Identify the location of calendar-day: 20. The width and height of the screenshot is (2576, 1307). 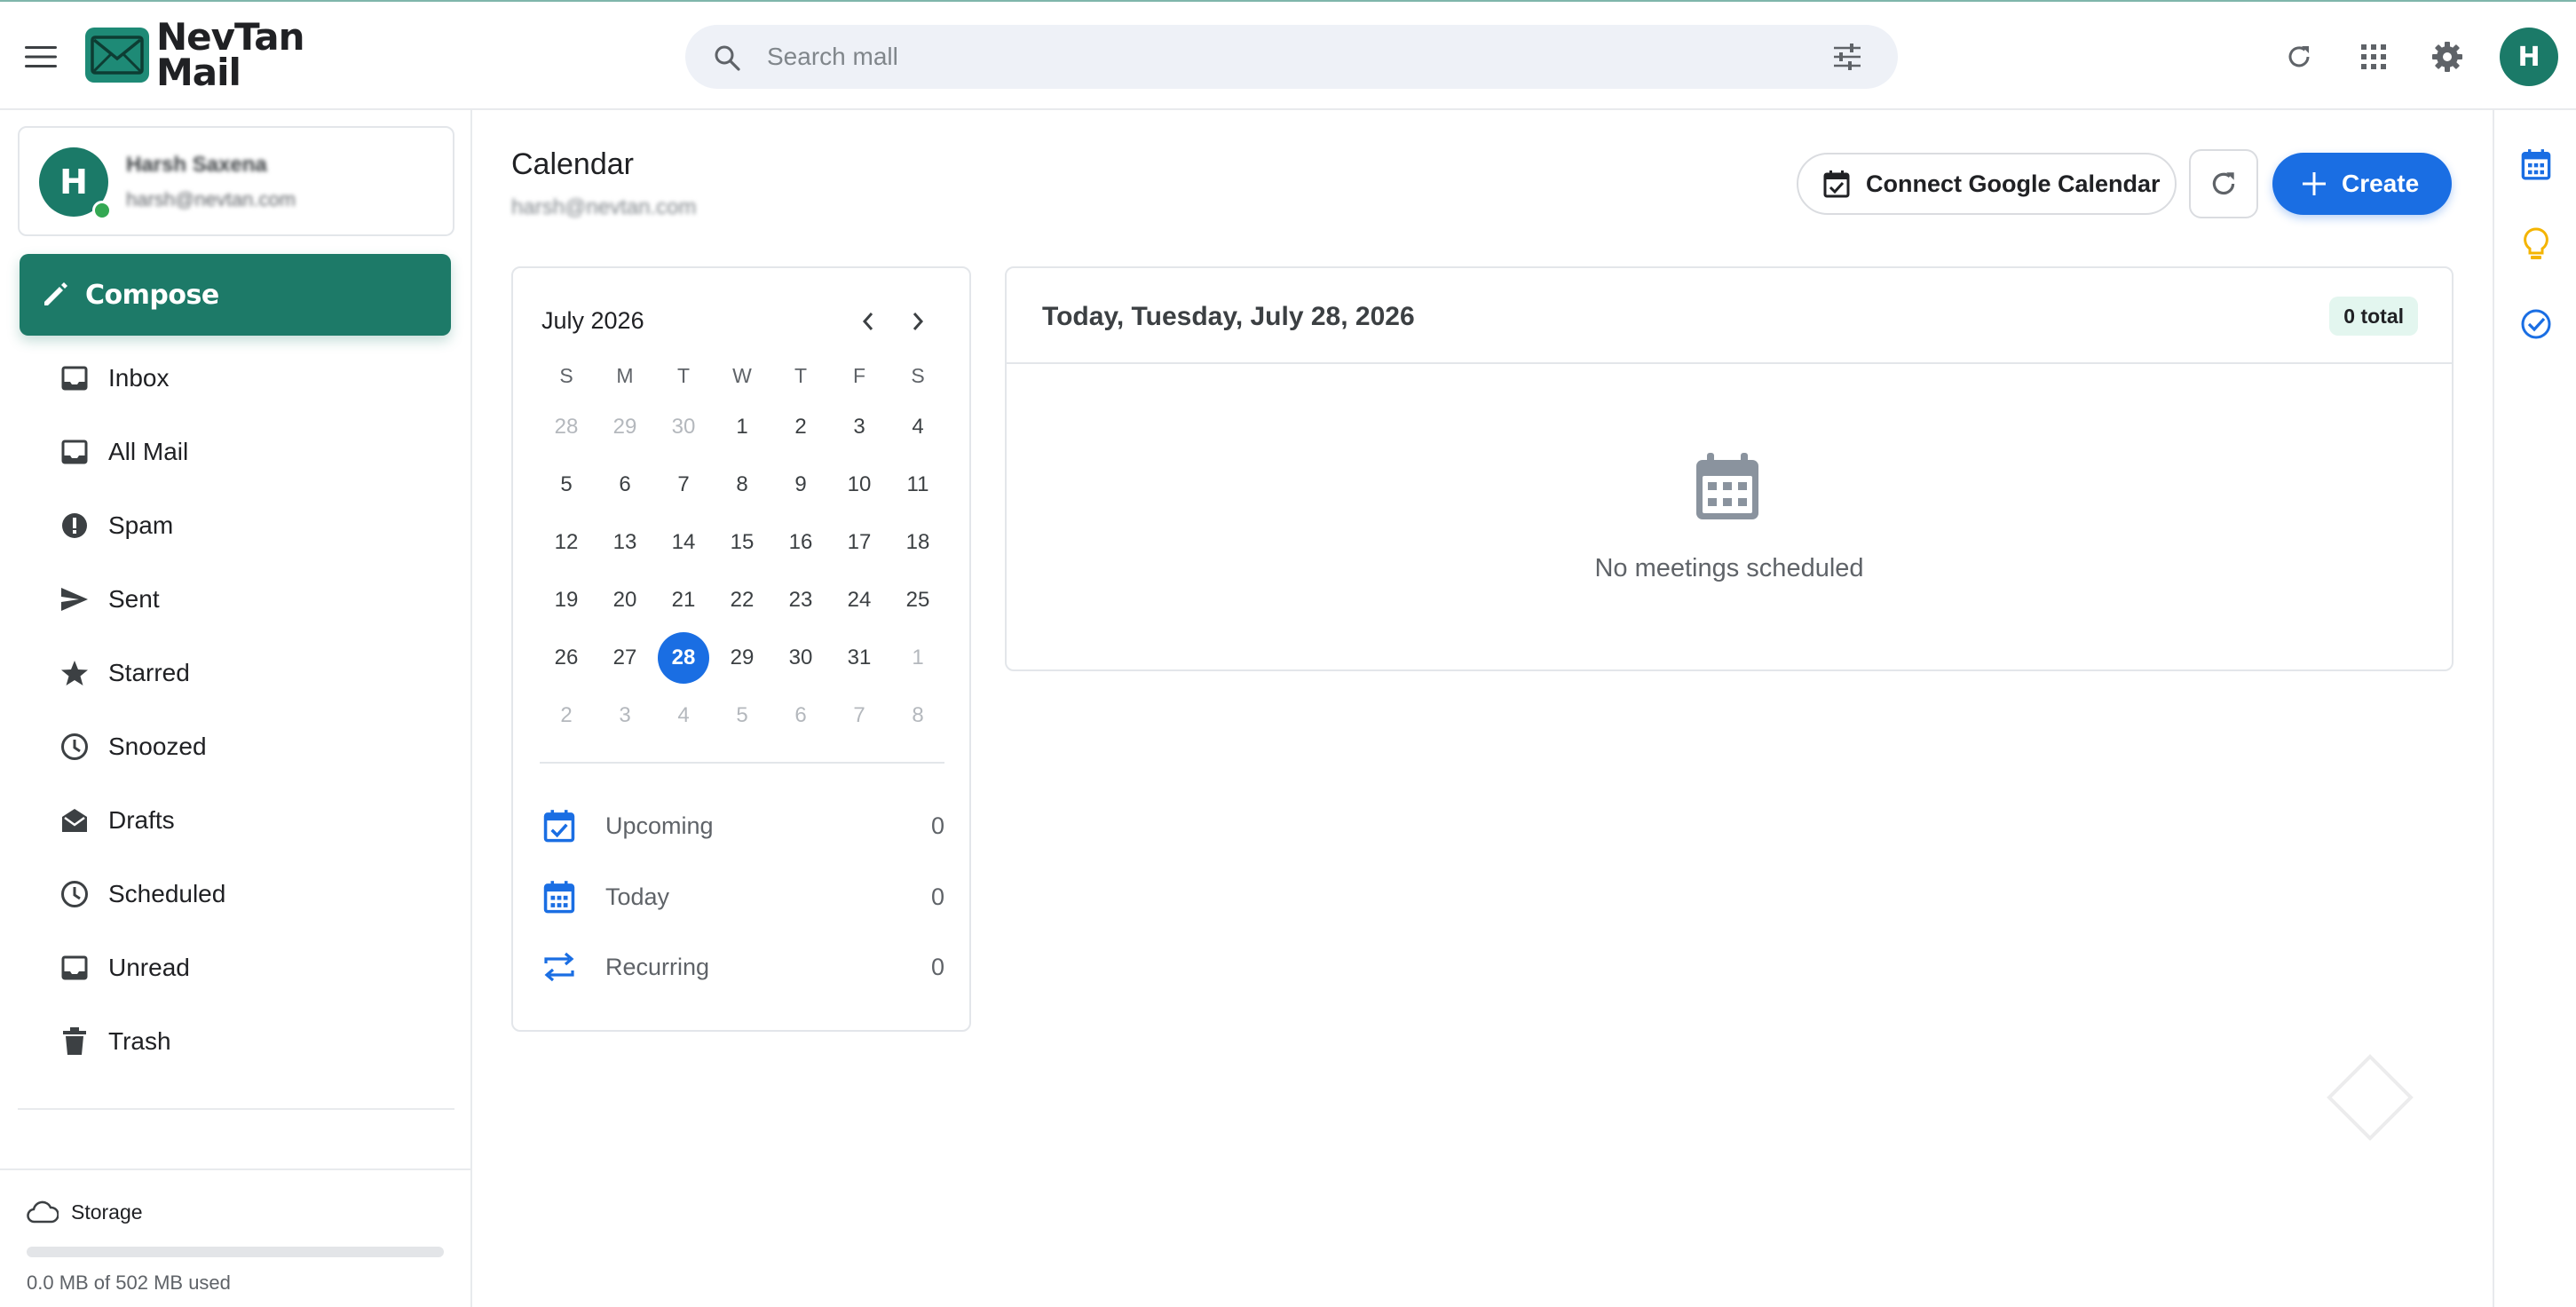
(625, 600).